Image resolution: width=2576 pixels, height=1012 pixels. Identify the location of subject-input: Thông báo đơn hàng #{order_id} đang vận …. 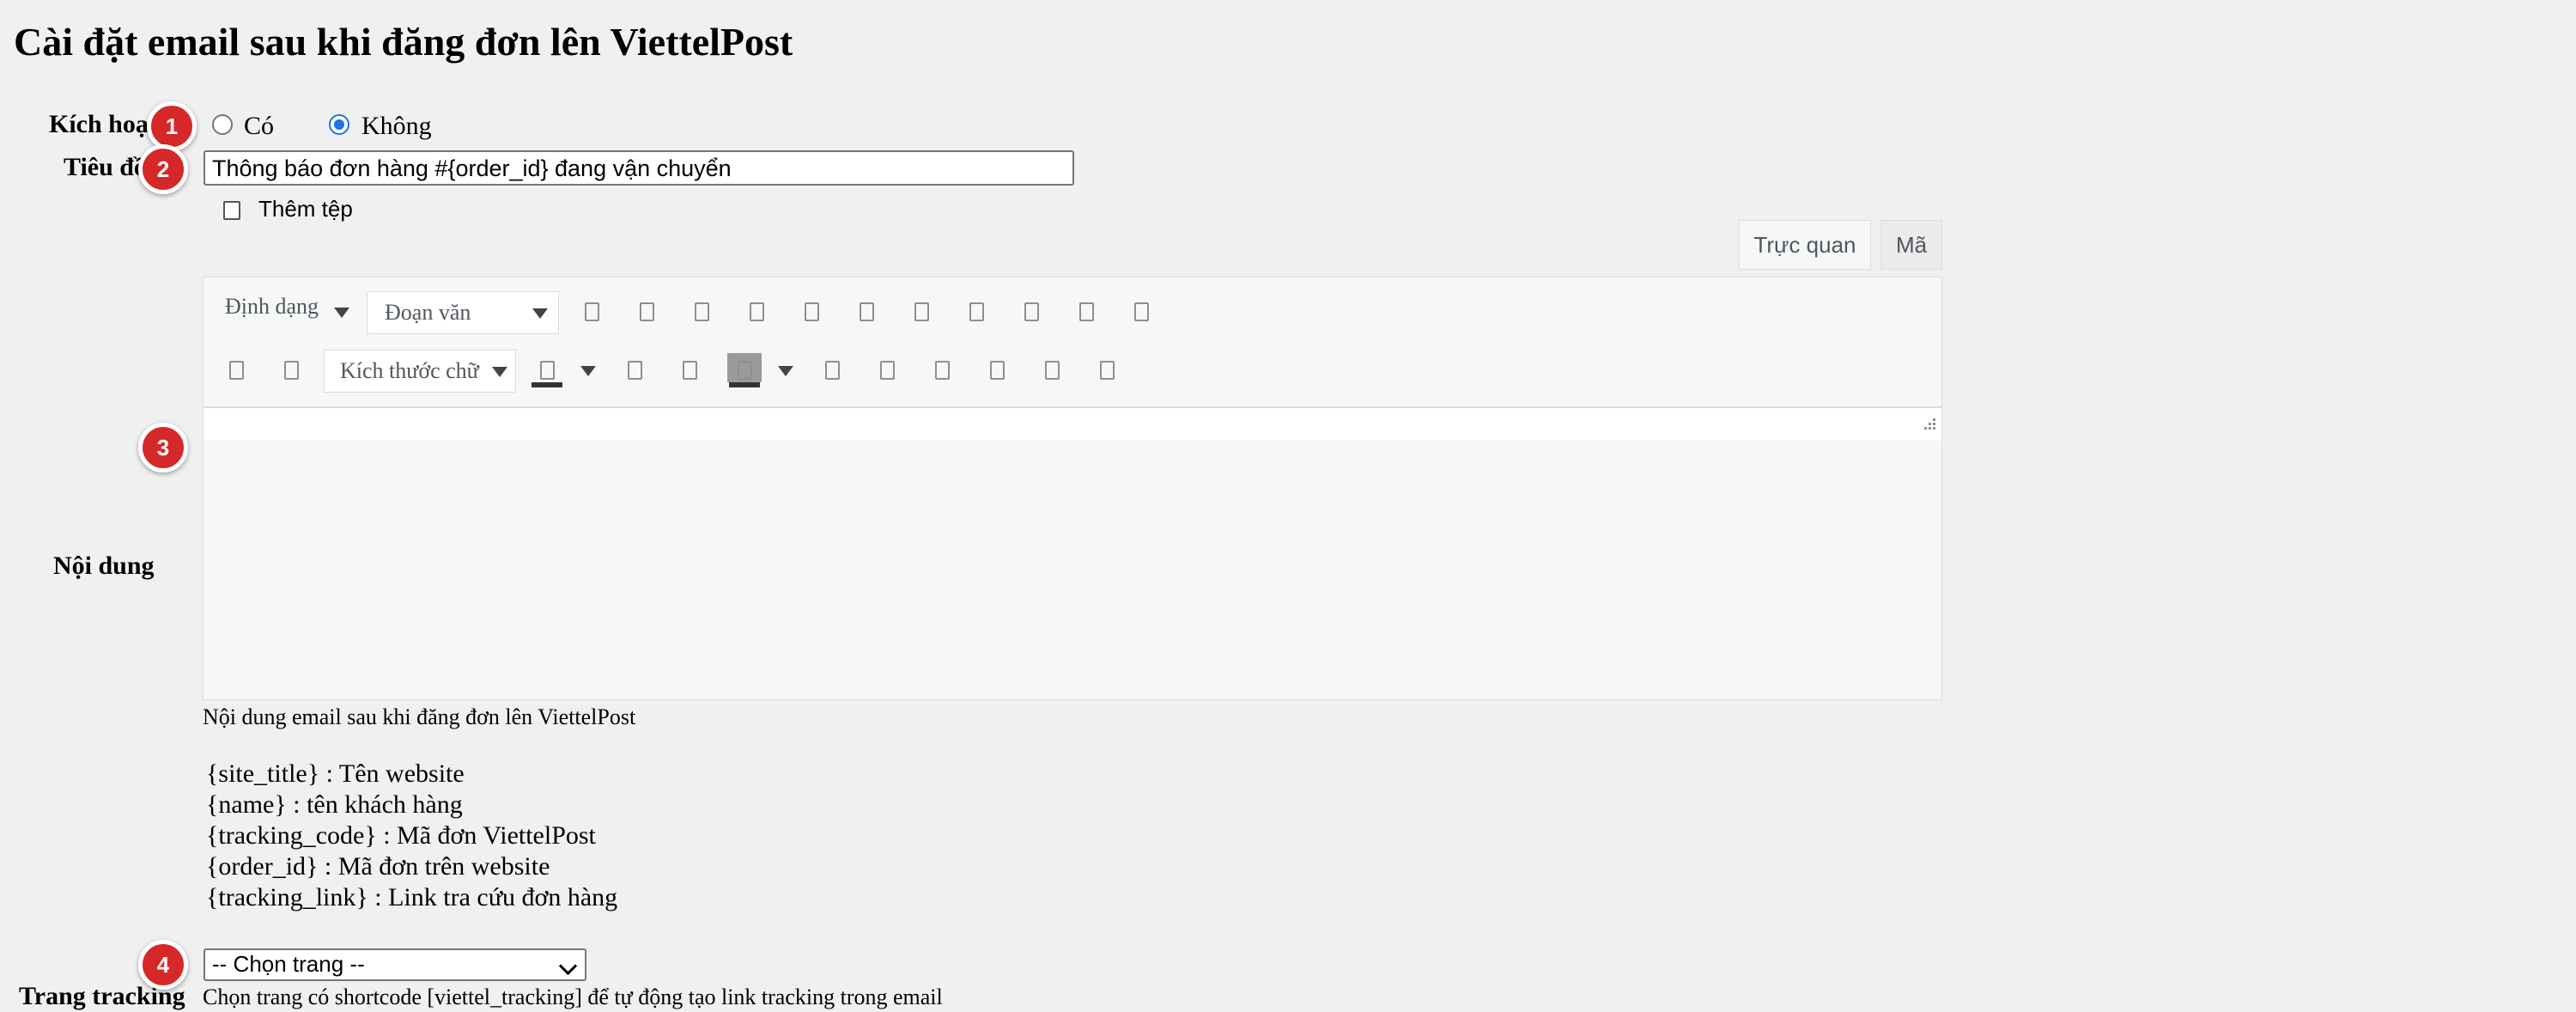
(639, 168).